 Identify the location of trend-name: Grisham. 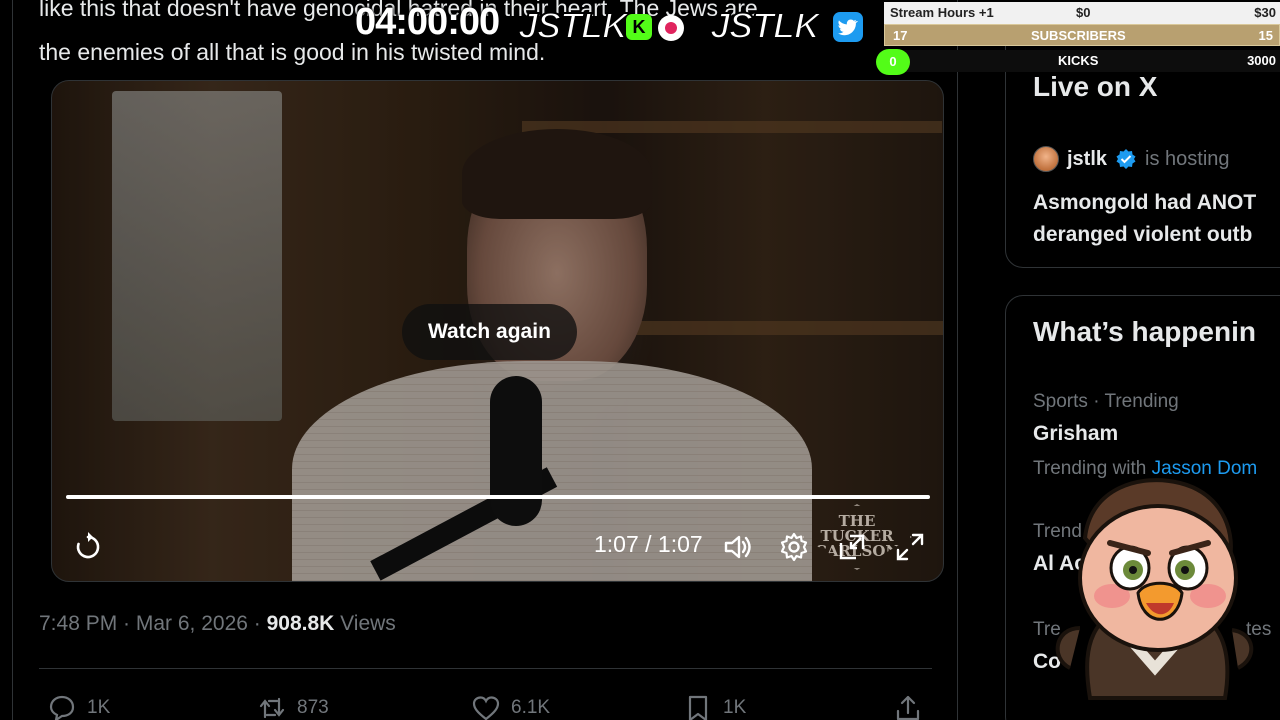
(1075, 434).